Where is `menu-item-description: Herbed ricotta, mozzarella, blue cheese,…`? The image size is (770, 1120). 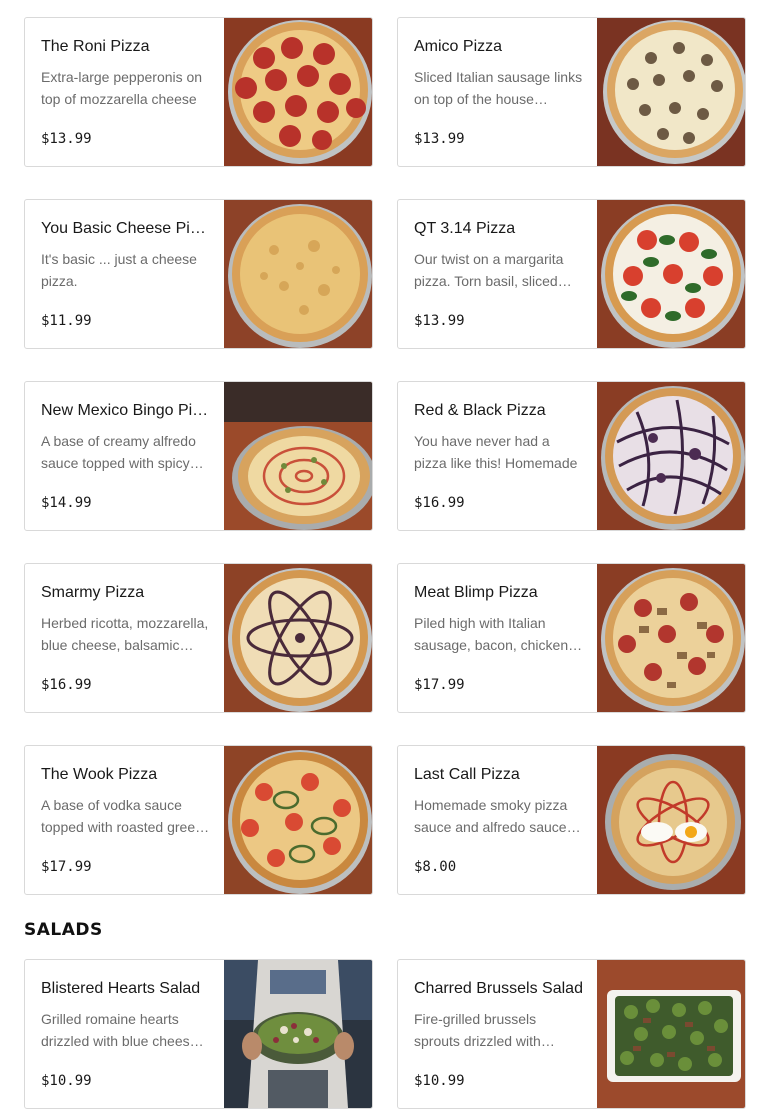 menu-item-description: Herbed ricotta, mozzarella, blue cheese,… is located at coordinates (125, 634).